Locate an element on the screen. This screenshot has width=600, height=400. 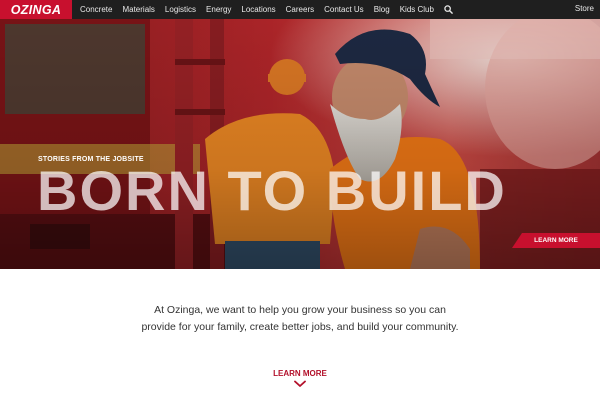
nav-item-careers: Careers is located at coordinates (300, 9).